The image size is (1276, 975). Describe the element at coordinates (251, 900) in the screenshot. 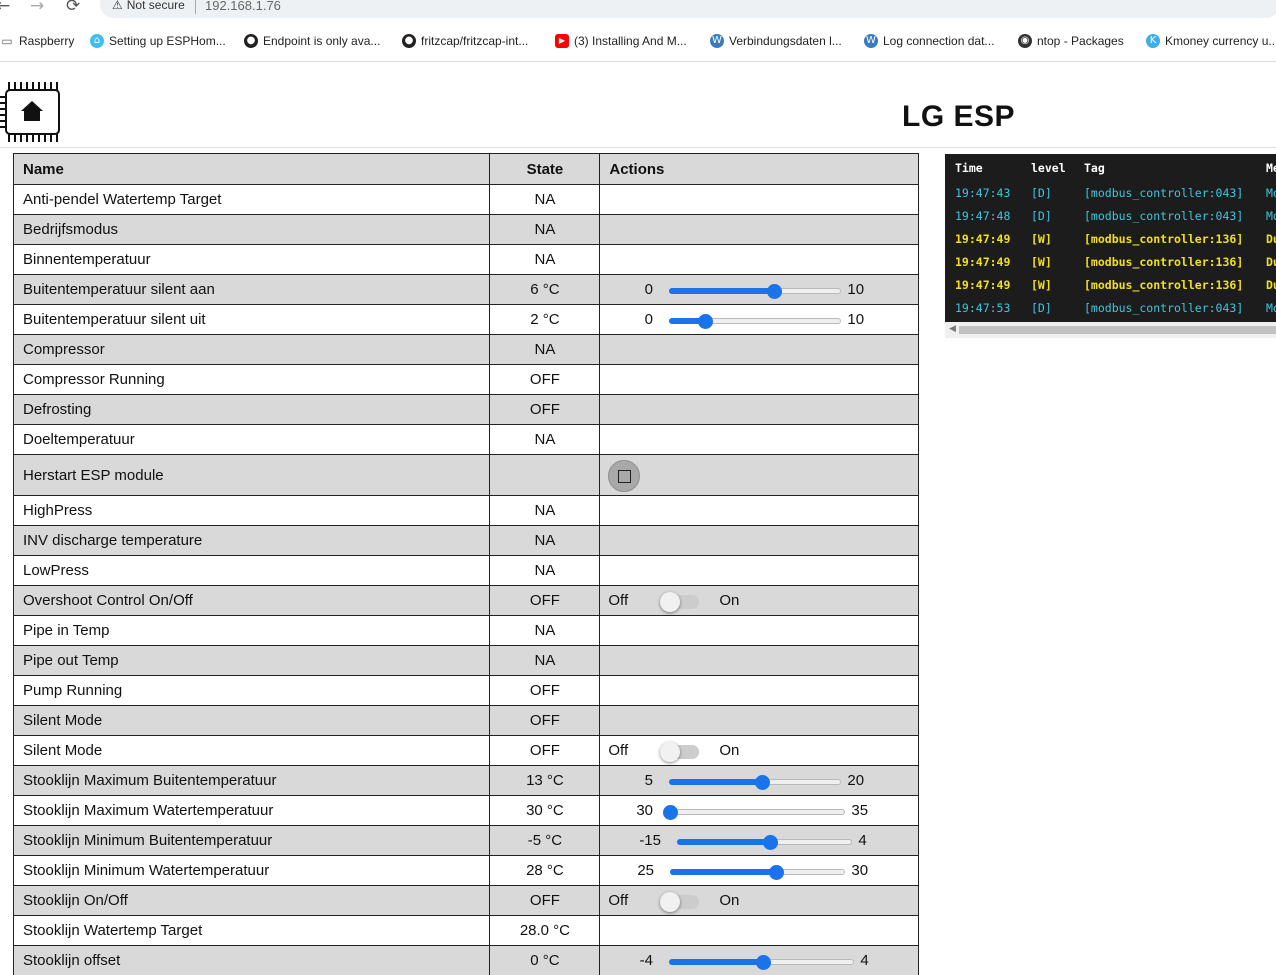

I see `entity-name: Stooklijn On/Off` at that location.